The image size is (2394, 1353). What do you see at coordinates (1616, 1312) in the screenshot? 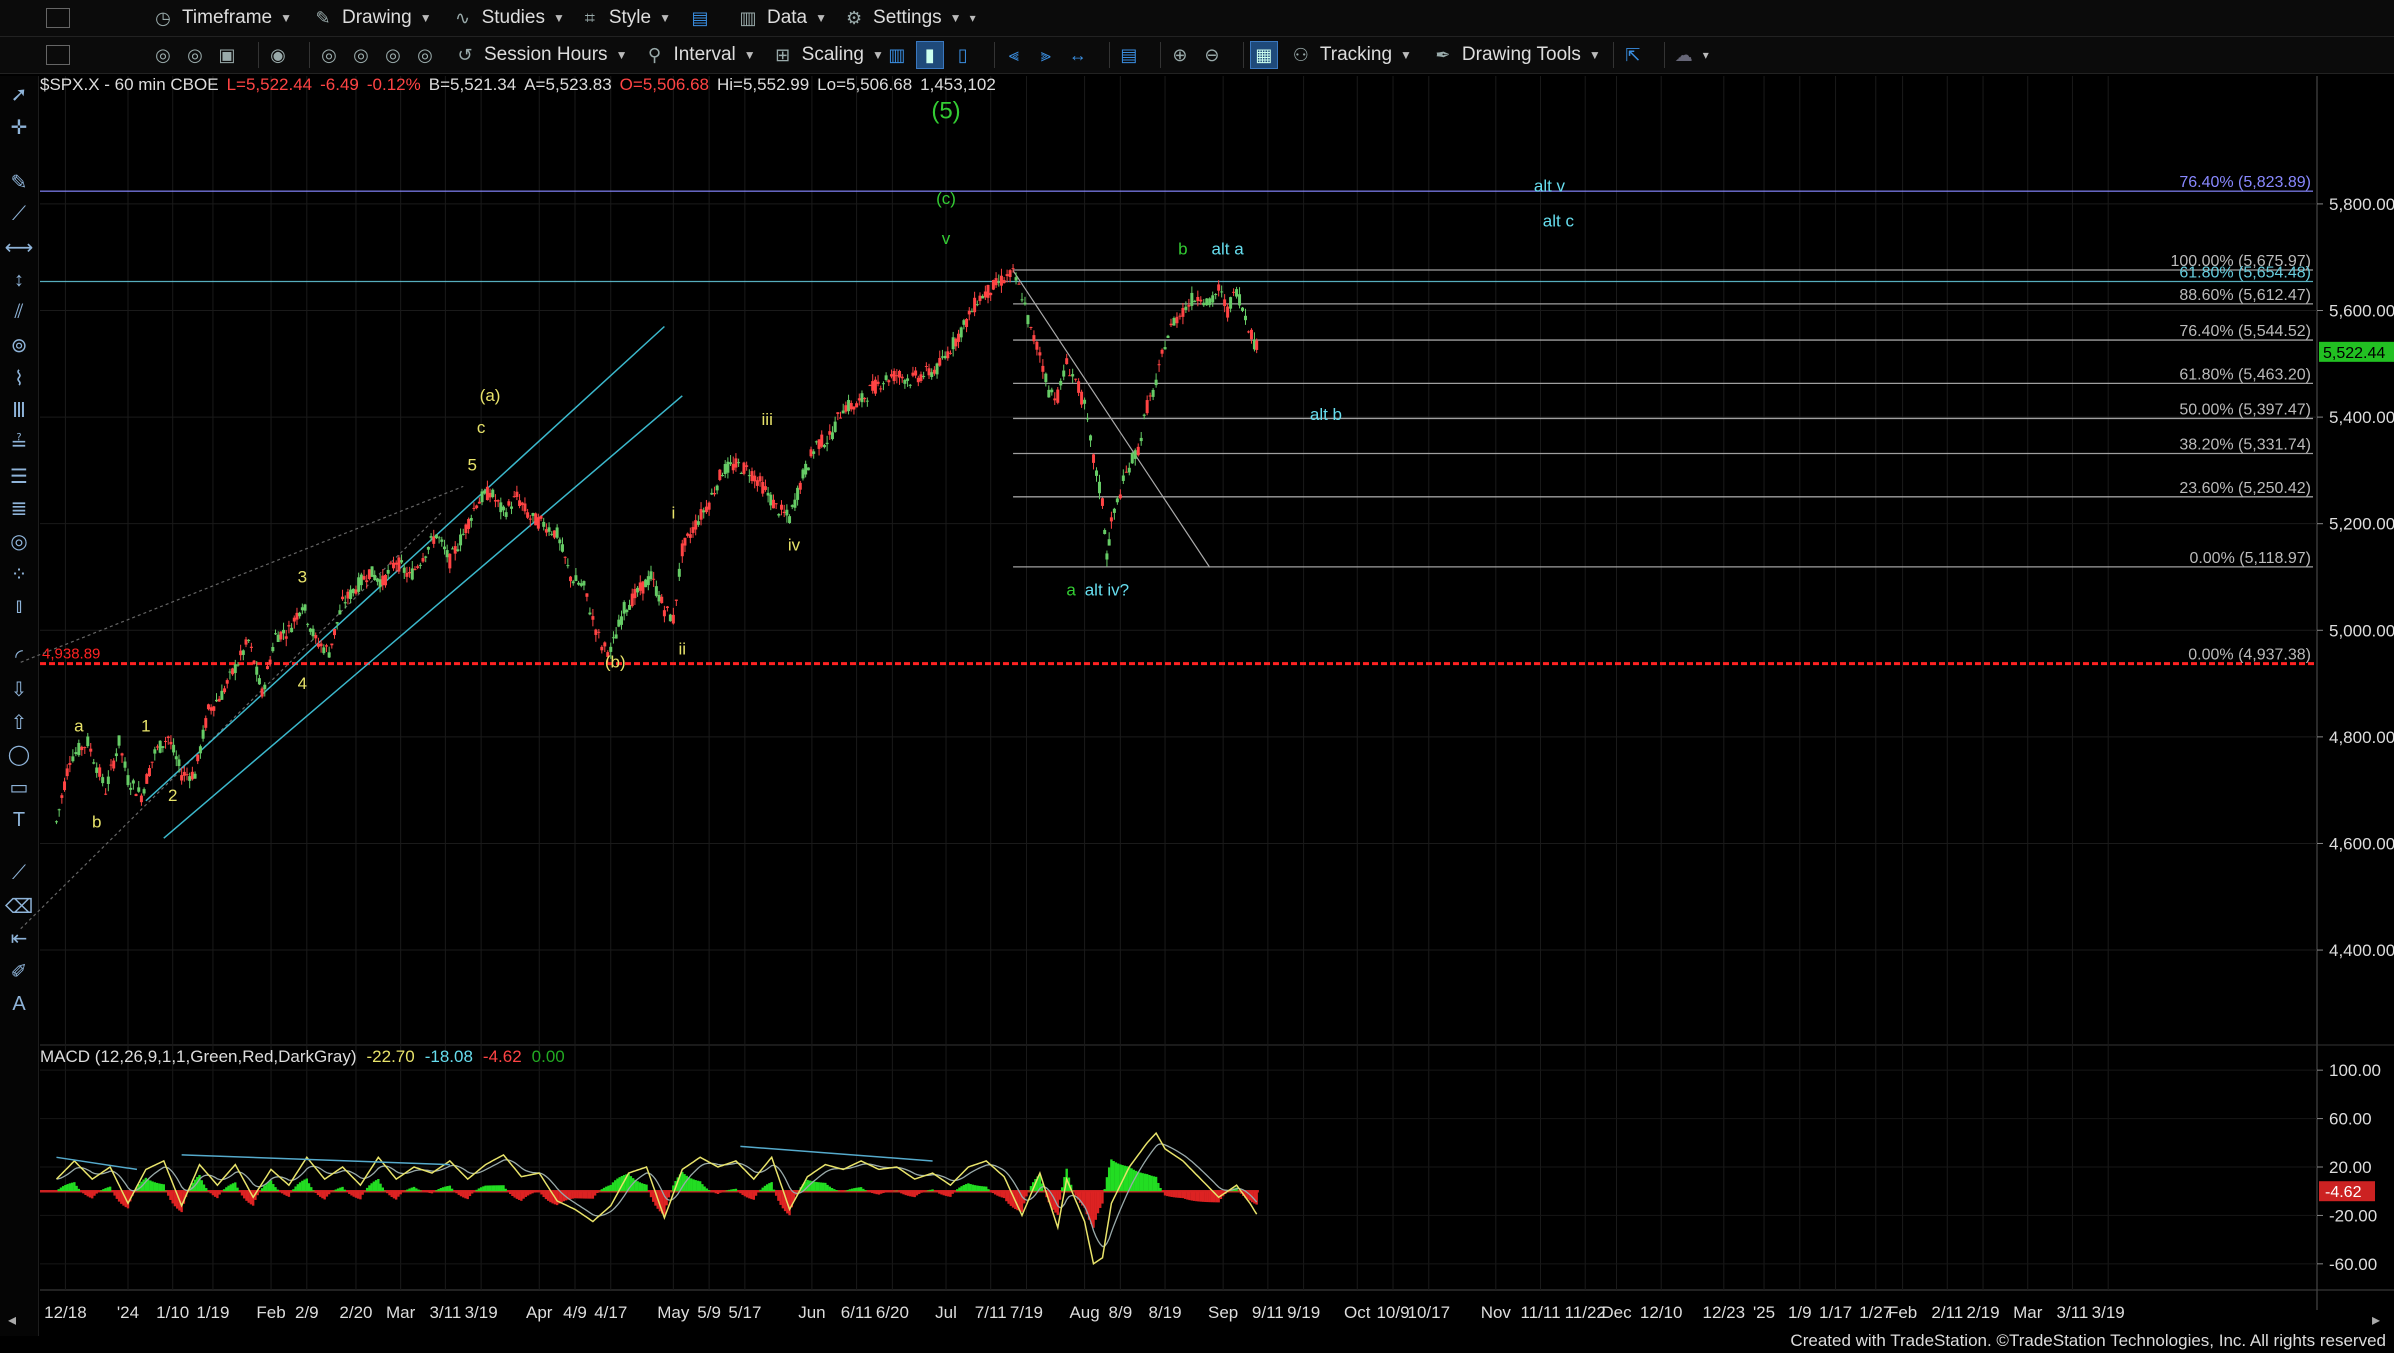
I see `x-tick-label: Dec` at bounding box center [1616, 1312].